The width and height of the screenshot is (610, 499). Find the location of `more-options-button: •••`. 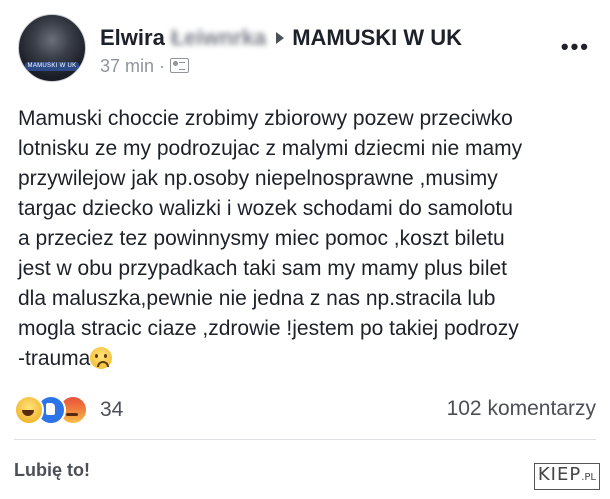

more-options-button: ••• is located at coordinates (575, 47).